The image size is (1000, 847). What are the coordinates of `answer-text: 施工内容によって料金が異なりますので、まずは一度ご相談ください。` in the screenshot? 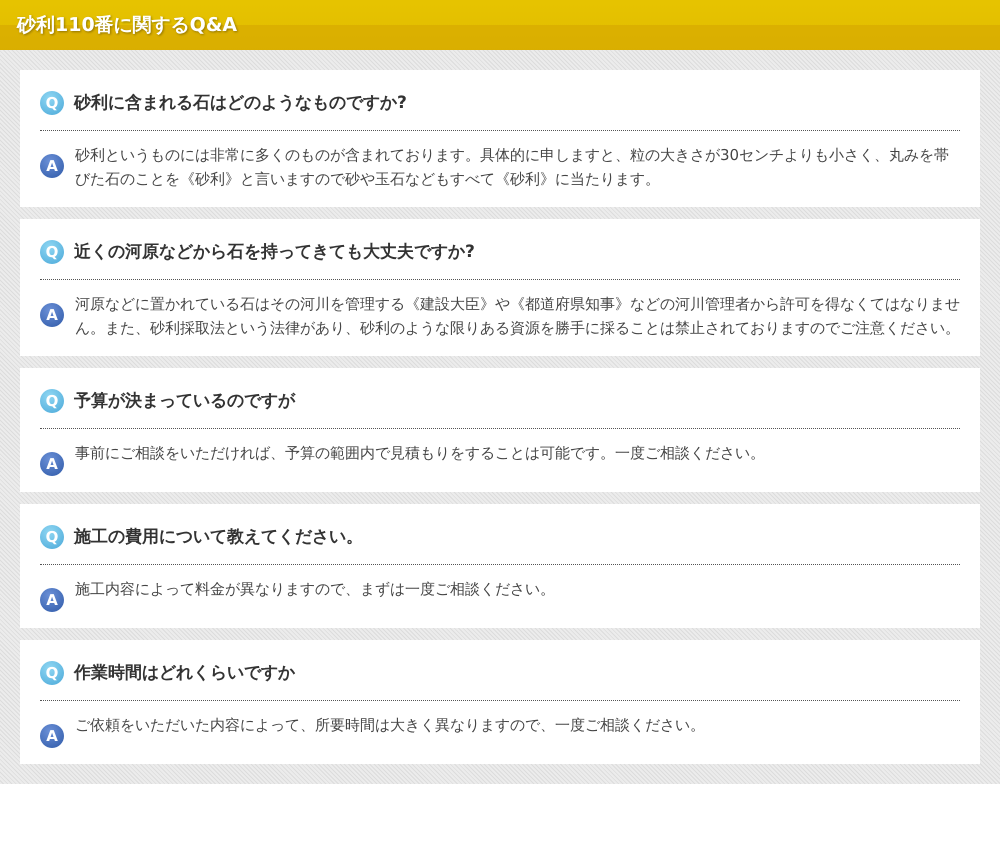 It's located at (315, 589).